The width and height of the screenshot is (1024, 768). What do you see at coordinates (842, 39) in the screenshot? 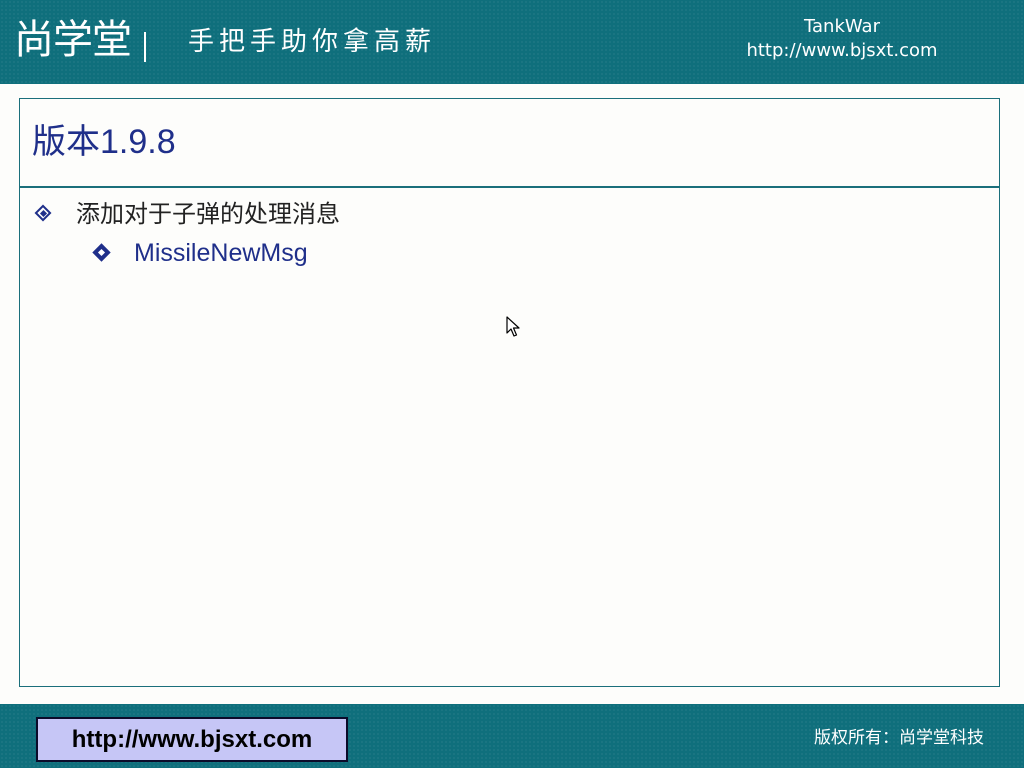
I see `course-info: TankWar http://www.bjsxt.com` at bounding box center [842, 39].